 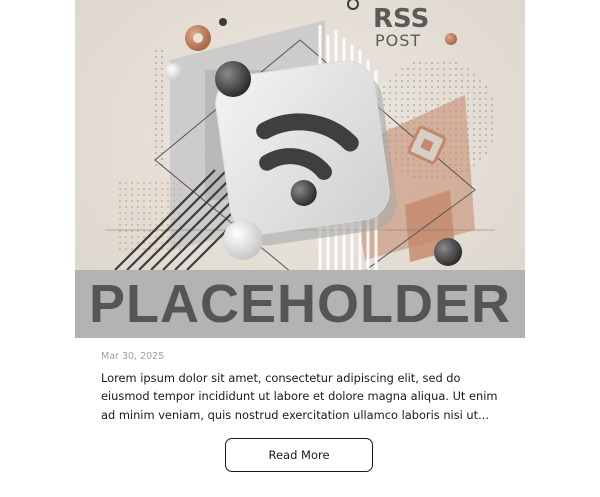 What do you see at coordinates (133, 356) in the screenshot?
I see `post-date: Mar 30, 2025` at bounding box center [133, 356].